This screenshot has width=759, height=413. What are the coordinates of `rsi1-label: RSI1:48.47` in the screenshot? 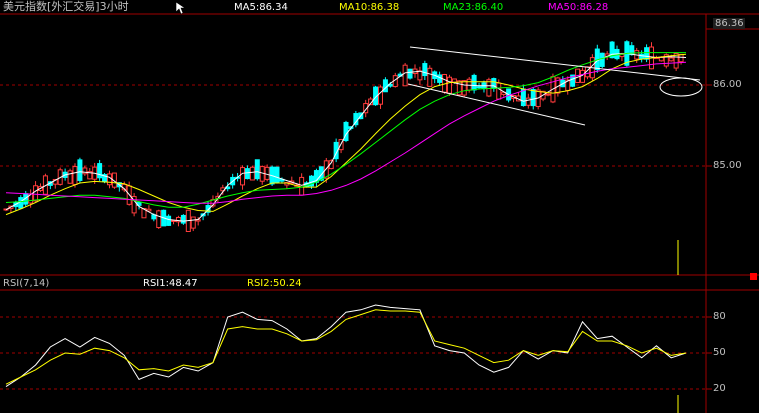 It's located at (170, 283).